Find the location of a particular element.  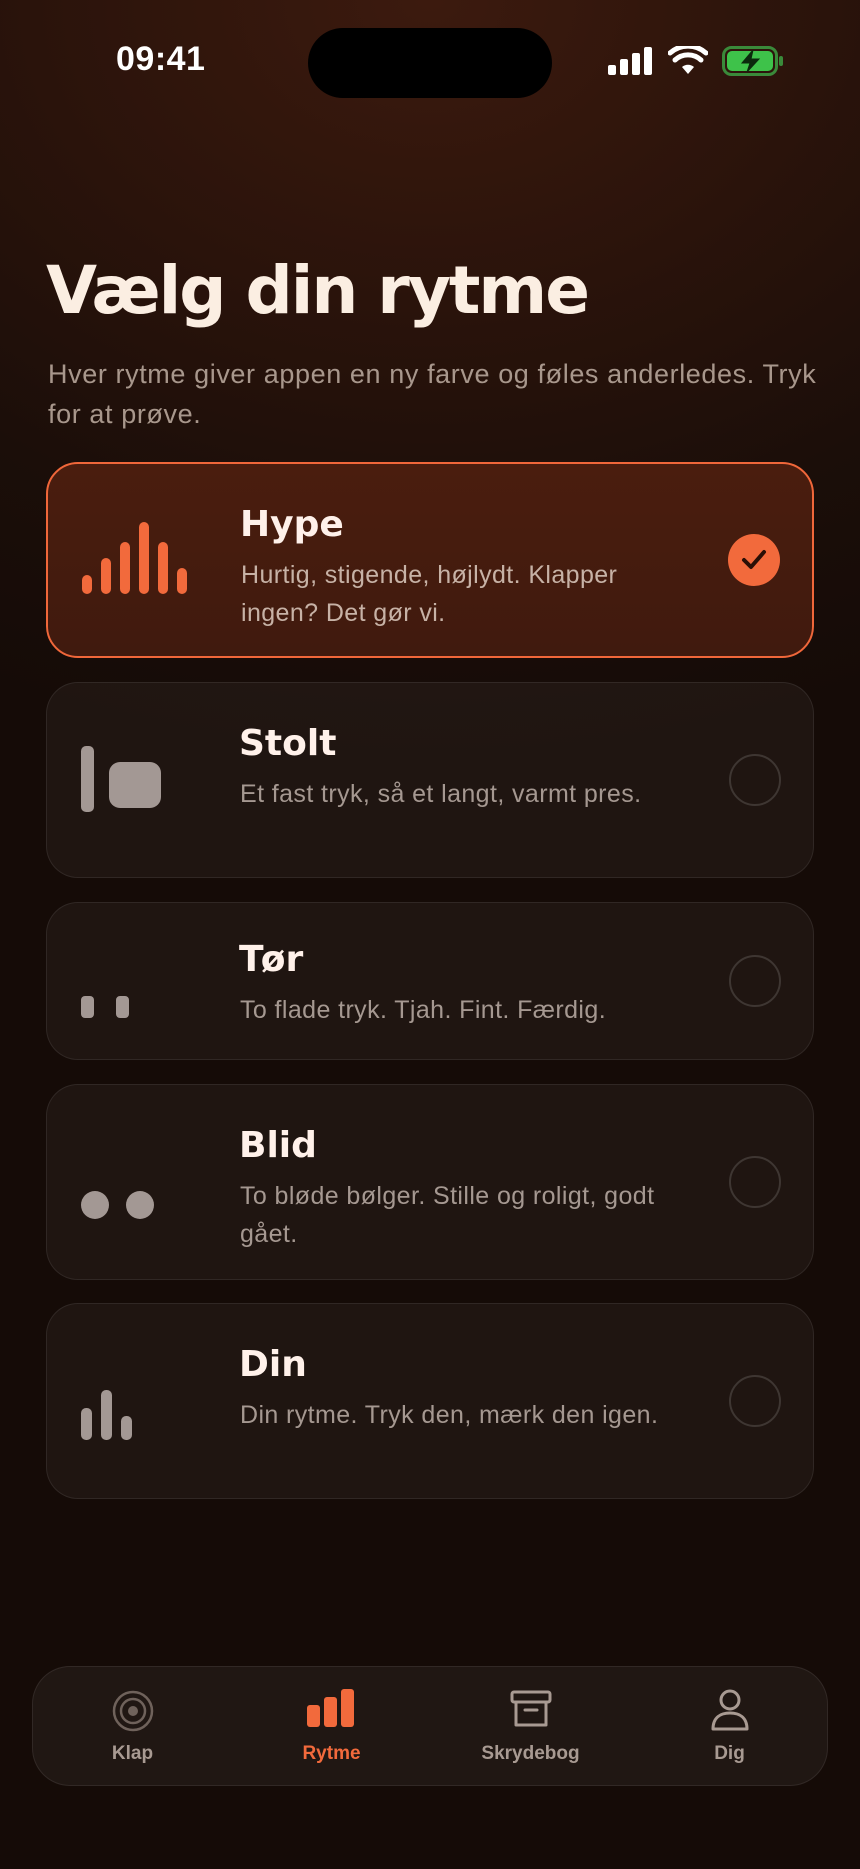

rhythm-card-tor: Tør To flade tryk. Tjah. Fint. Færdig. is located at coordinates (430, 981).